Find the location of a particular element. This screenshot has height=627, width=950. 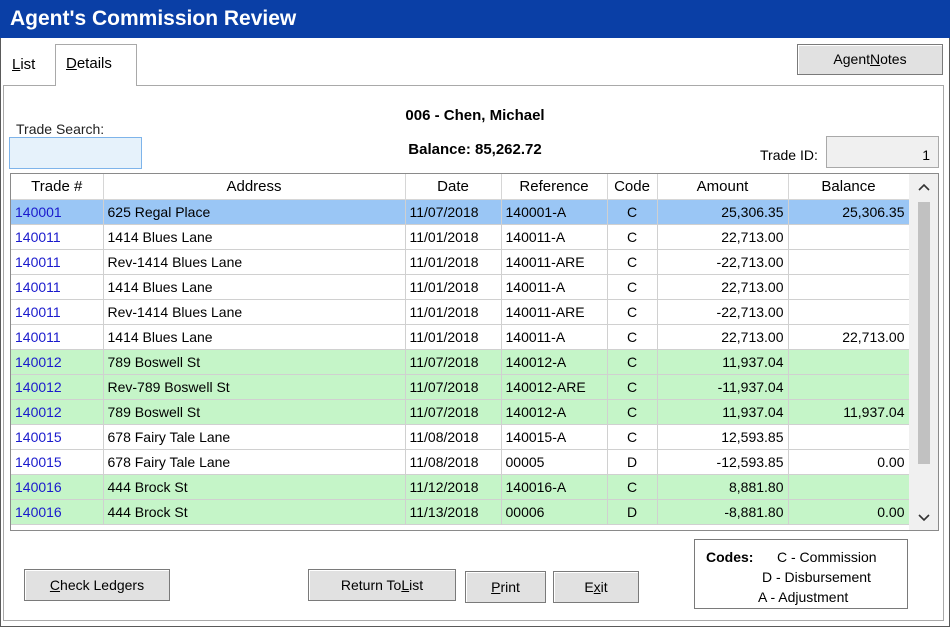

code-adjustment: A - Adjustment is located at coordinates (803, 597).